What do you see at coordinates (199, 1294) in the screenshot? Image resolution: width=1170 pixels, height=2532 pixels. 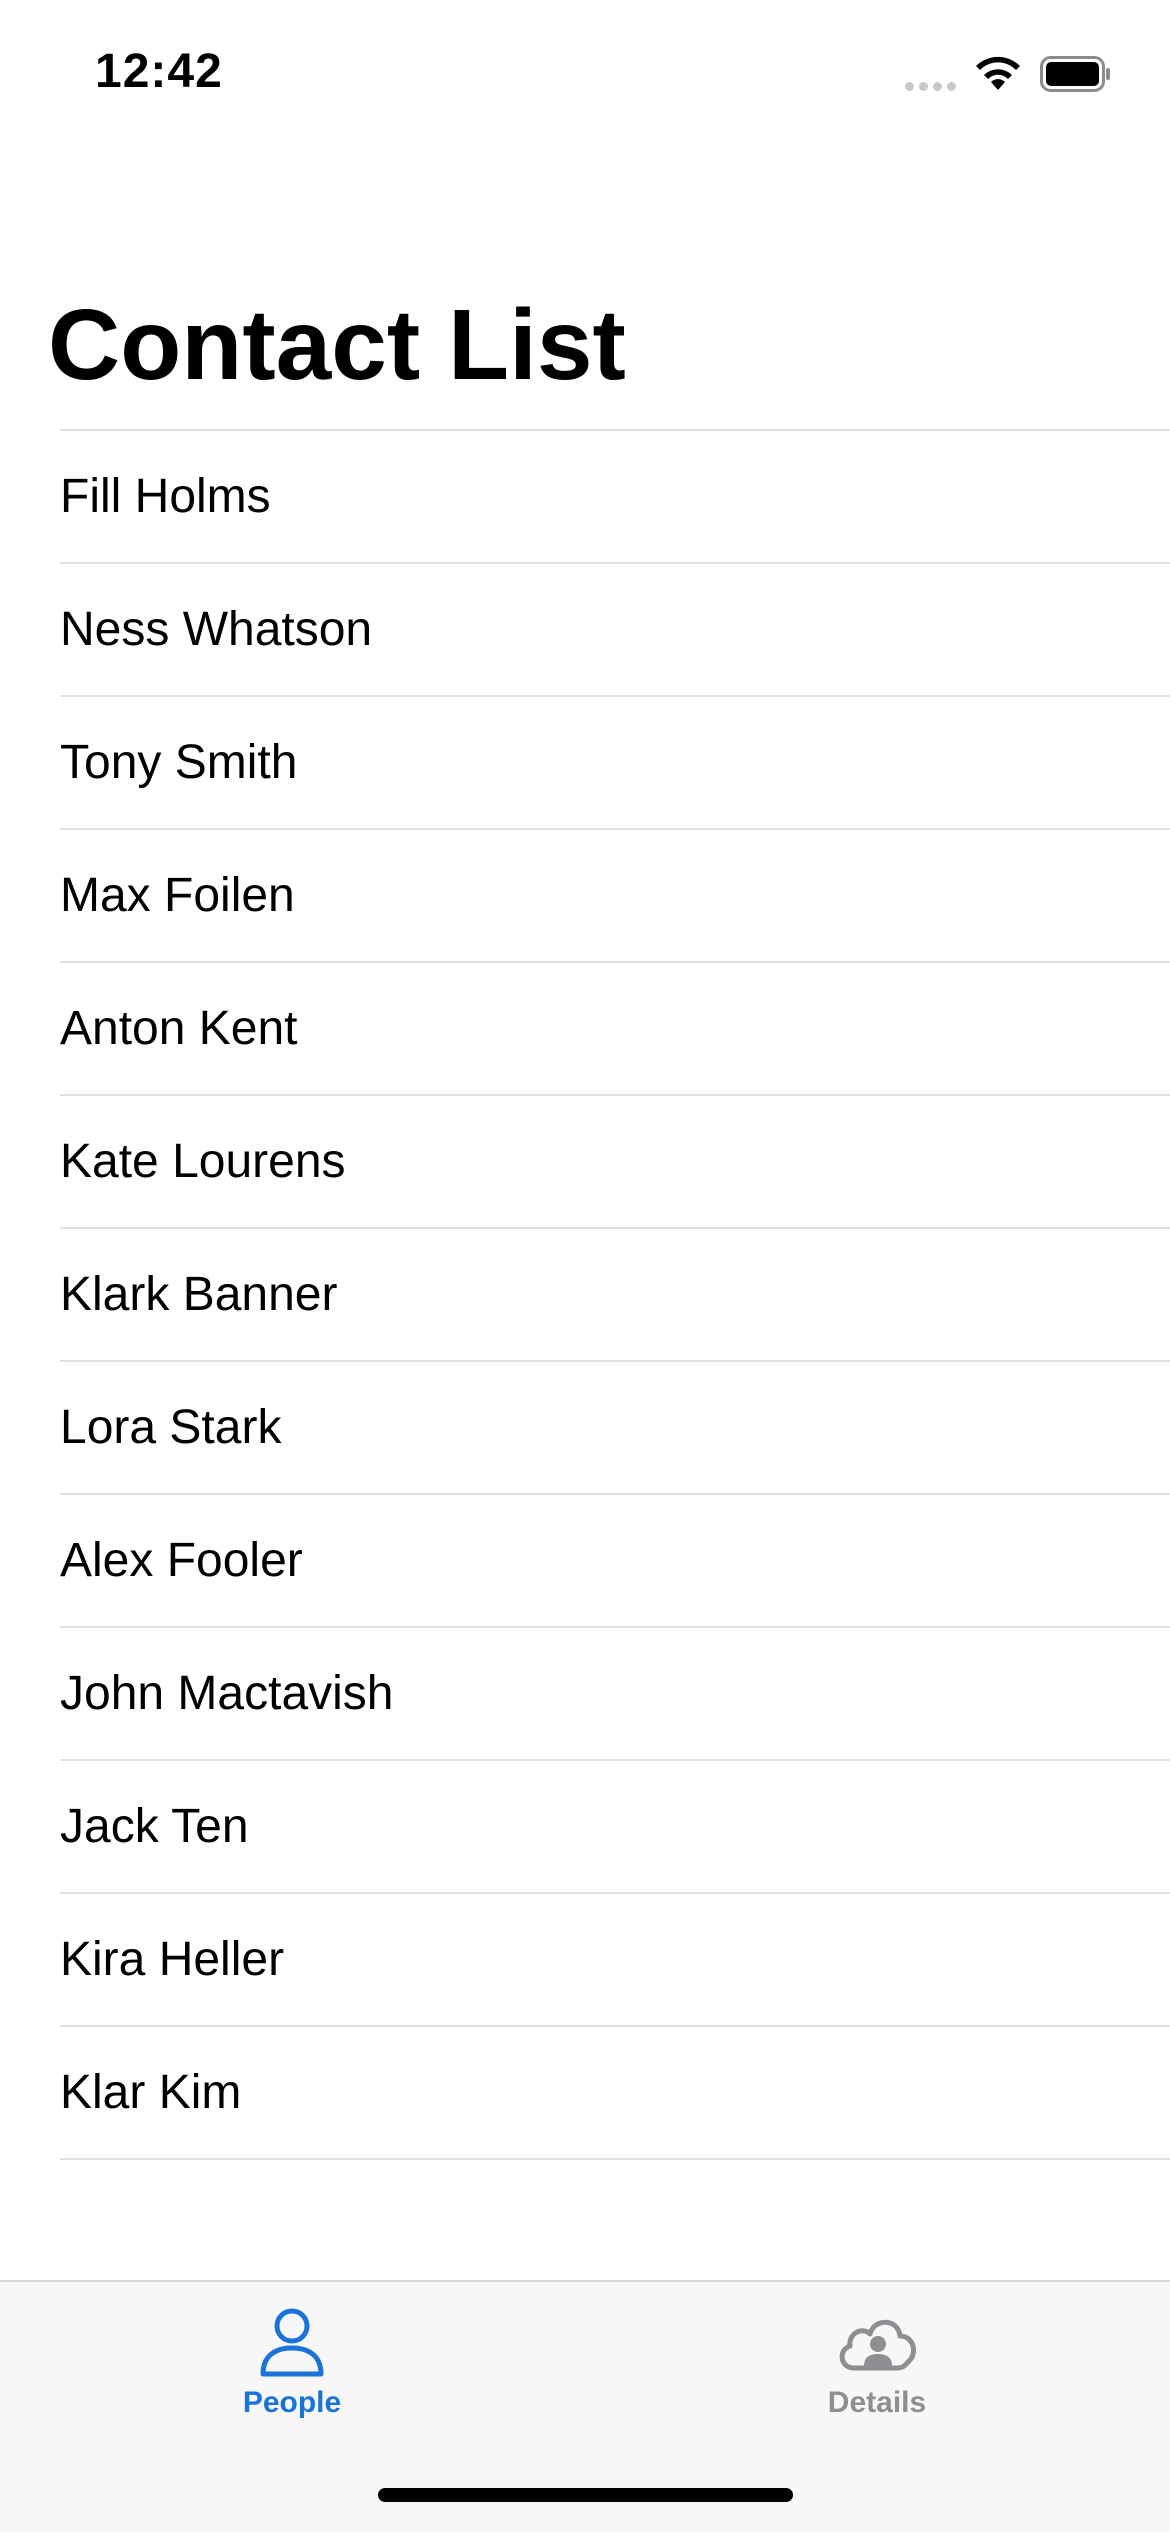 I see `contact-name: Klark Banner` at bounding box center [199, 1294].